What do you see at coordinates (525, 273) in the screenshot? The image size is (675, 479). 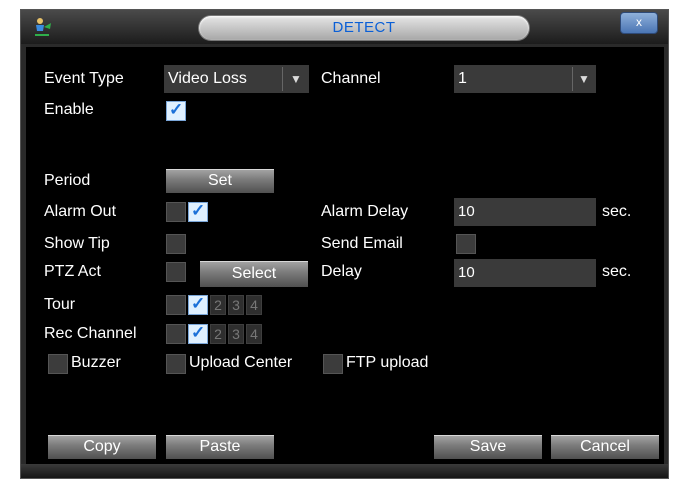 I see `delay-input: 10` at bounding box center [525, 273].